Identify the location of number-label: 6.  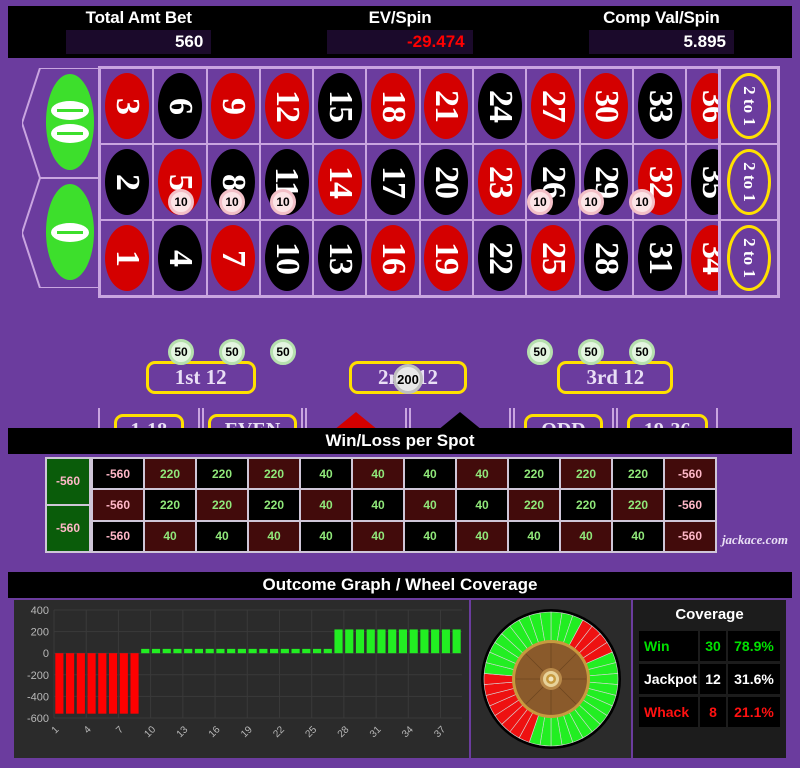
(180, 106).